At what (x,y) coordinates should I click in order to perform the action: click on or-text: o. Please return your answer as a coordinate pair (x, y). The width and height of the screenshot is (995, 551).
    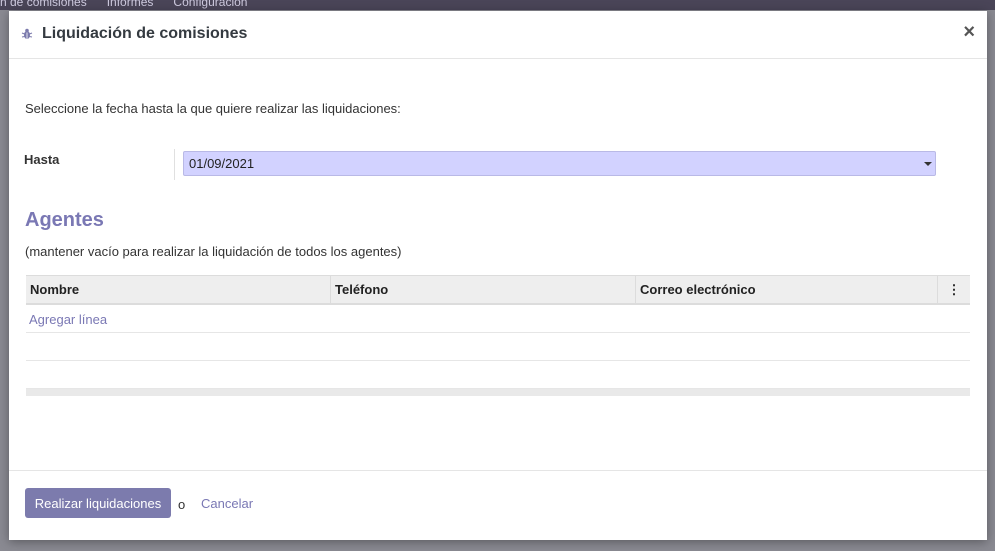
    Looking at the image, I should click on (182, 504).